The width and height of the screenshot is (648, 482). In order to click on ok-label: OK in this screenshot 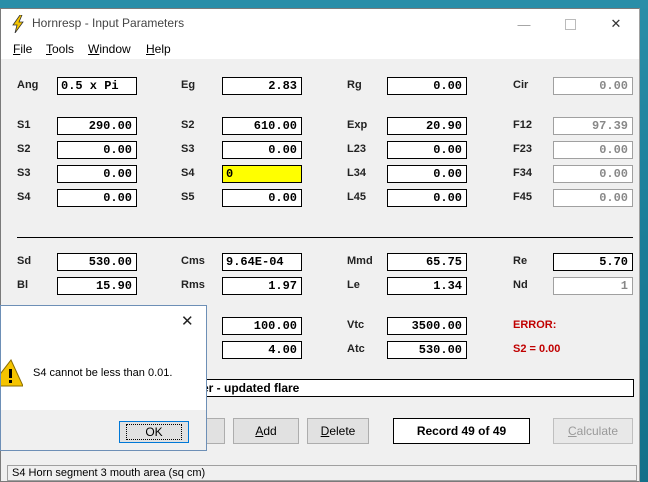, I will do `click(154, 432)`.